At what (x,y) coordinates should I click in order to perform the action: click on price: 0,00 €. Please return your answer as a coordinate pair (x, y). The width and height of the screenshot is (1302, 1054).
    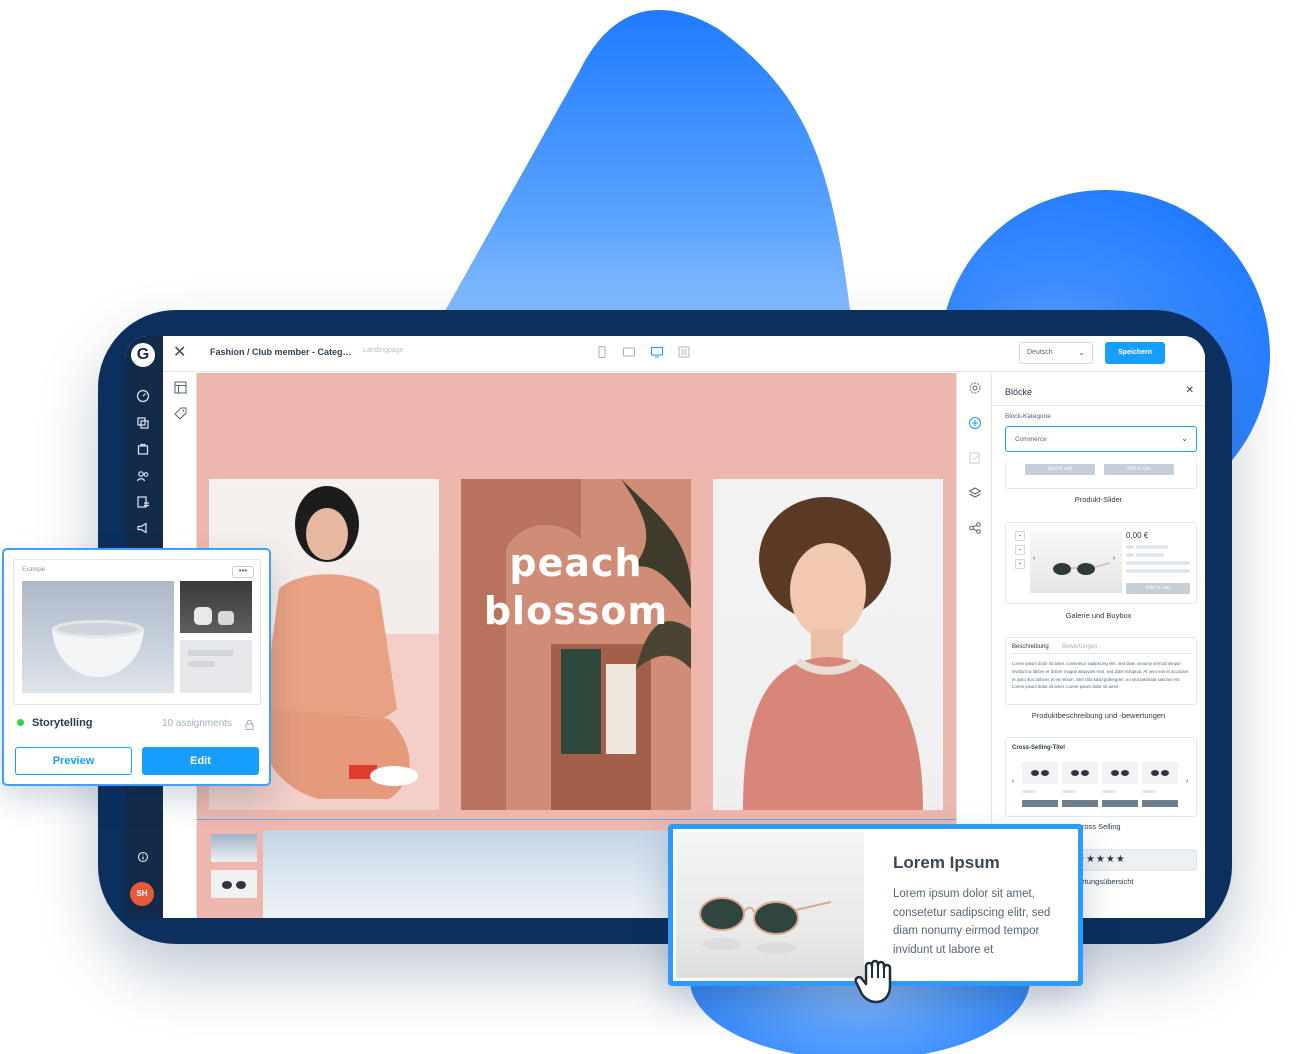
    Looking at the image, I should click on (1137, 535).